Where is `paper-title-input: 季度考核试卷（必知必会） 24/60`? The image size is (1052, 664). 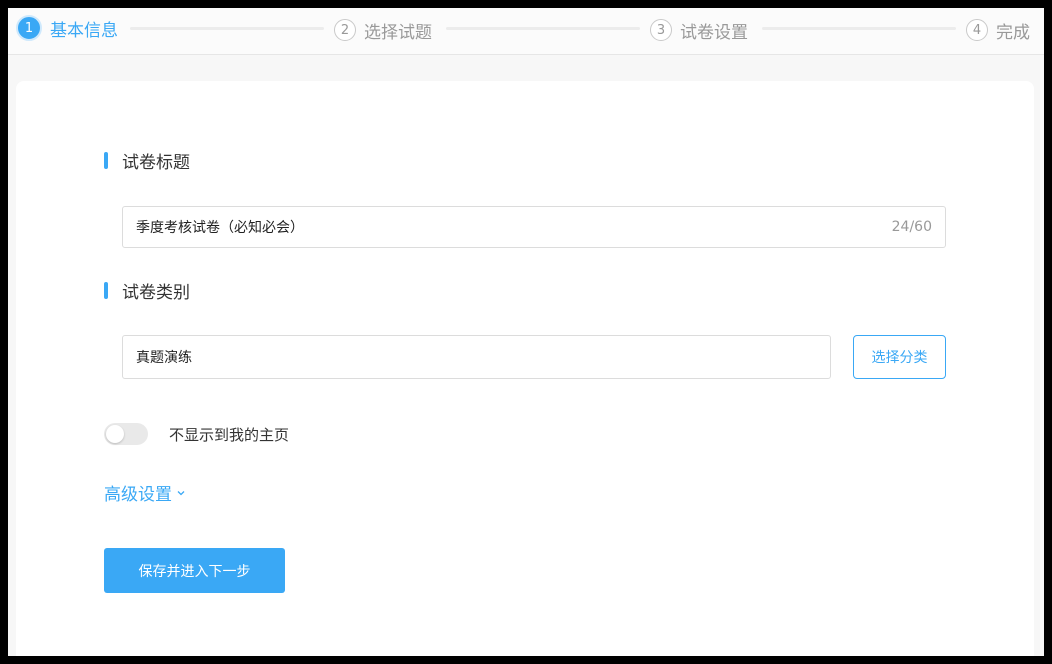 paper-title-input: 季度考核试卷（必知必会） 24/60 is located at coordinates (534, 227).